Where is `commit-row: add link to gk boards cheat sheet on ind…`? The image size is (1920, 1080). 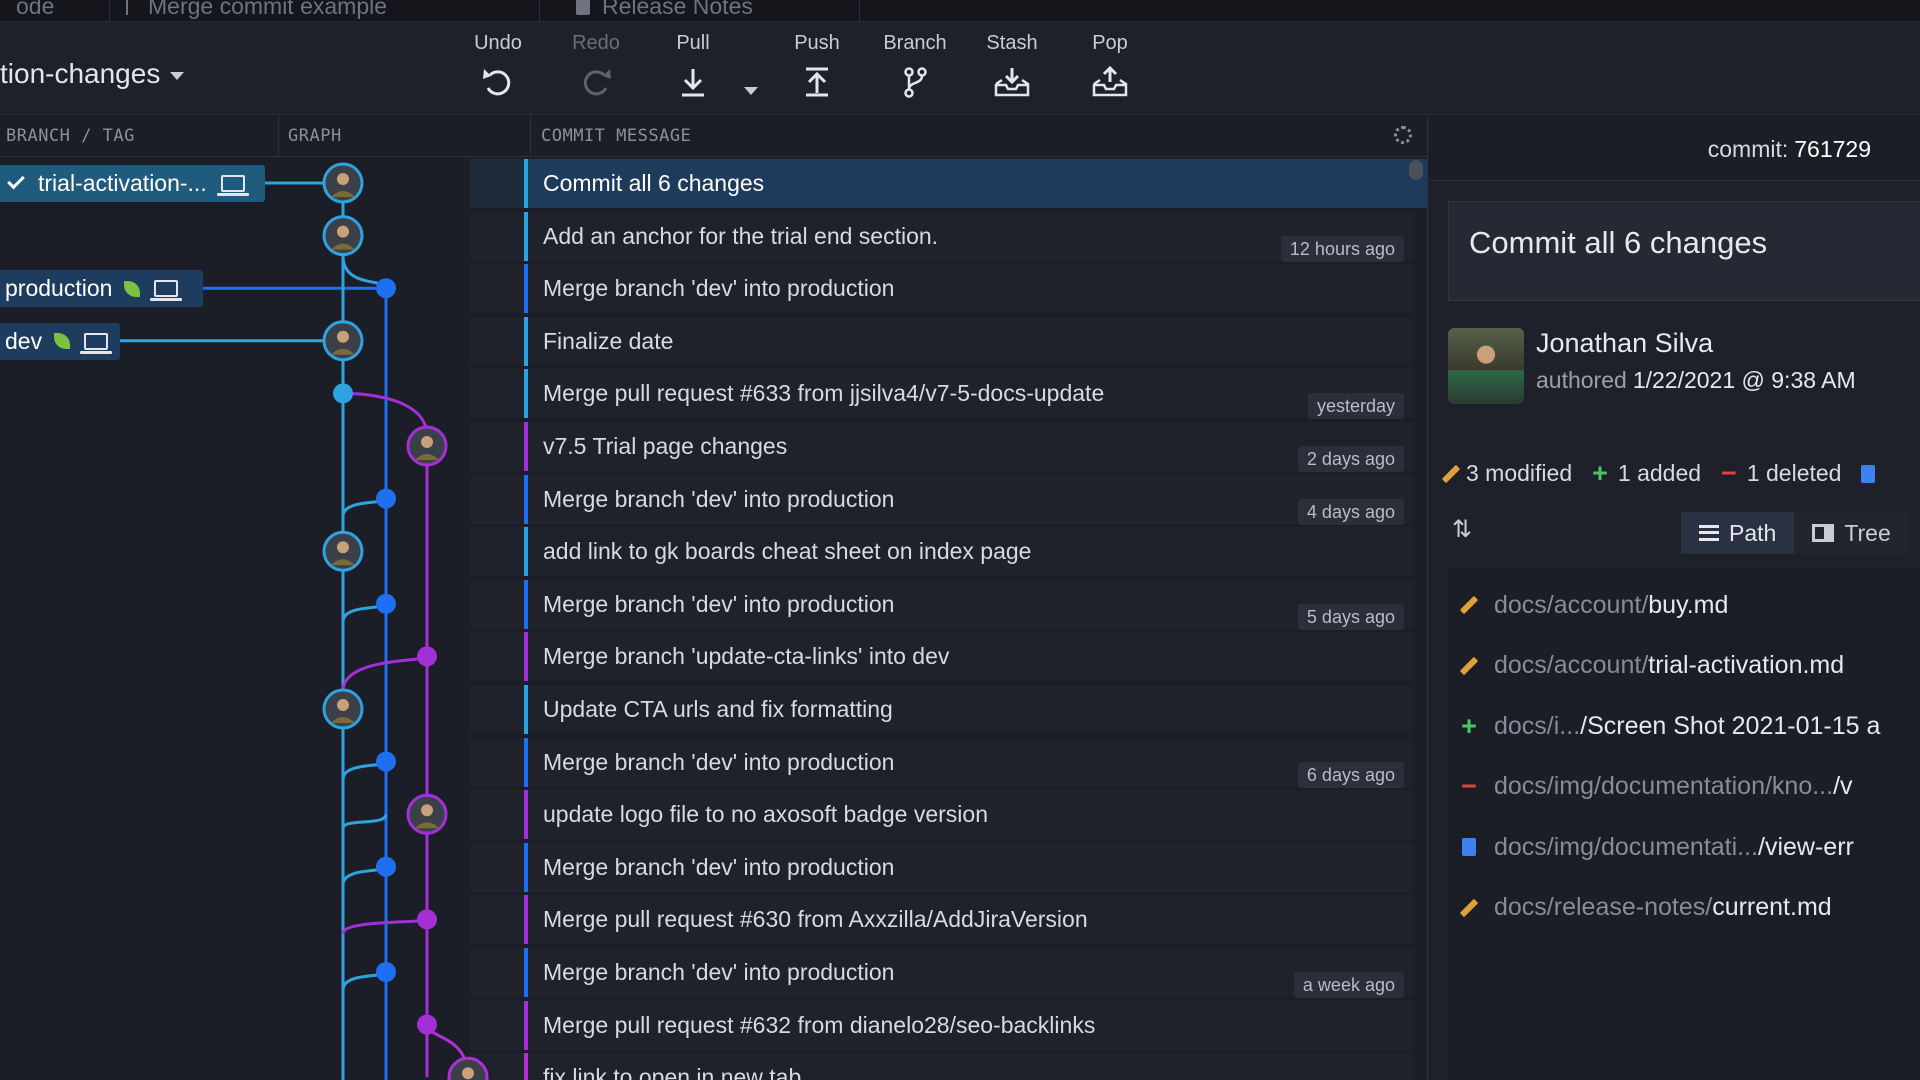 commit-row: add link to gk boards cheat sheet on ind… is located at coordinates (713, 551).